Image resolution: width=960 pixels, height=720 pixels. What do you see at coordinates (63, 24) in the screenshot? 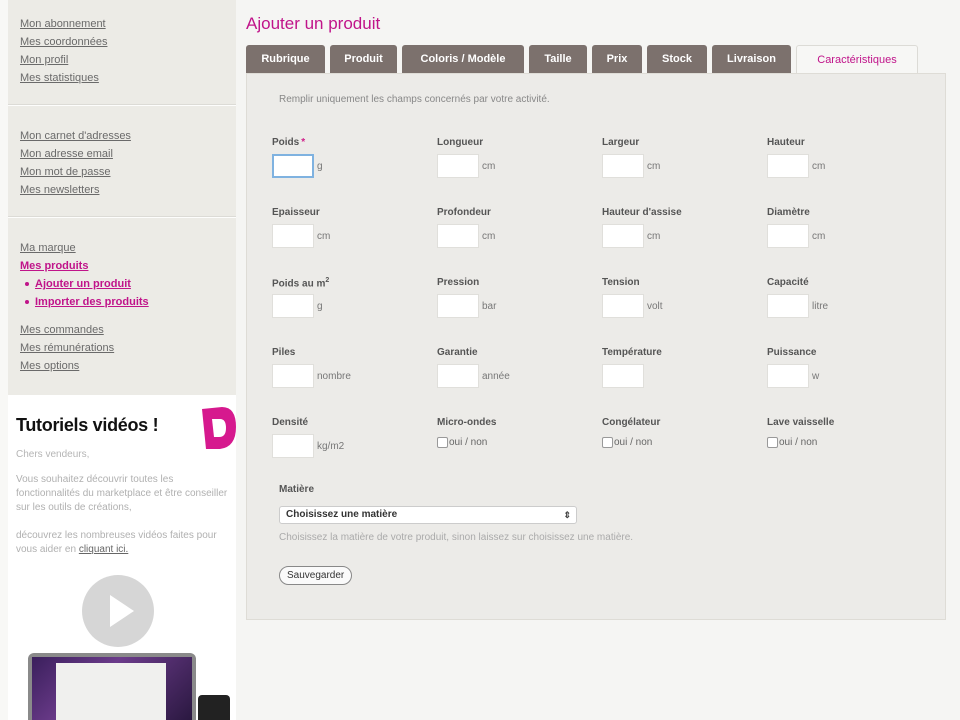
I see `sidebar-item-abonnement: Mon abonnement` at bounding box center [63, 24].